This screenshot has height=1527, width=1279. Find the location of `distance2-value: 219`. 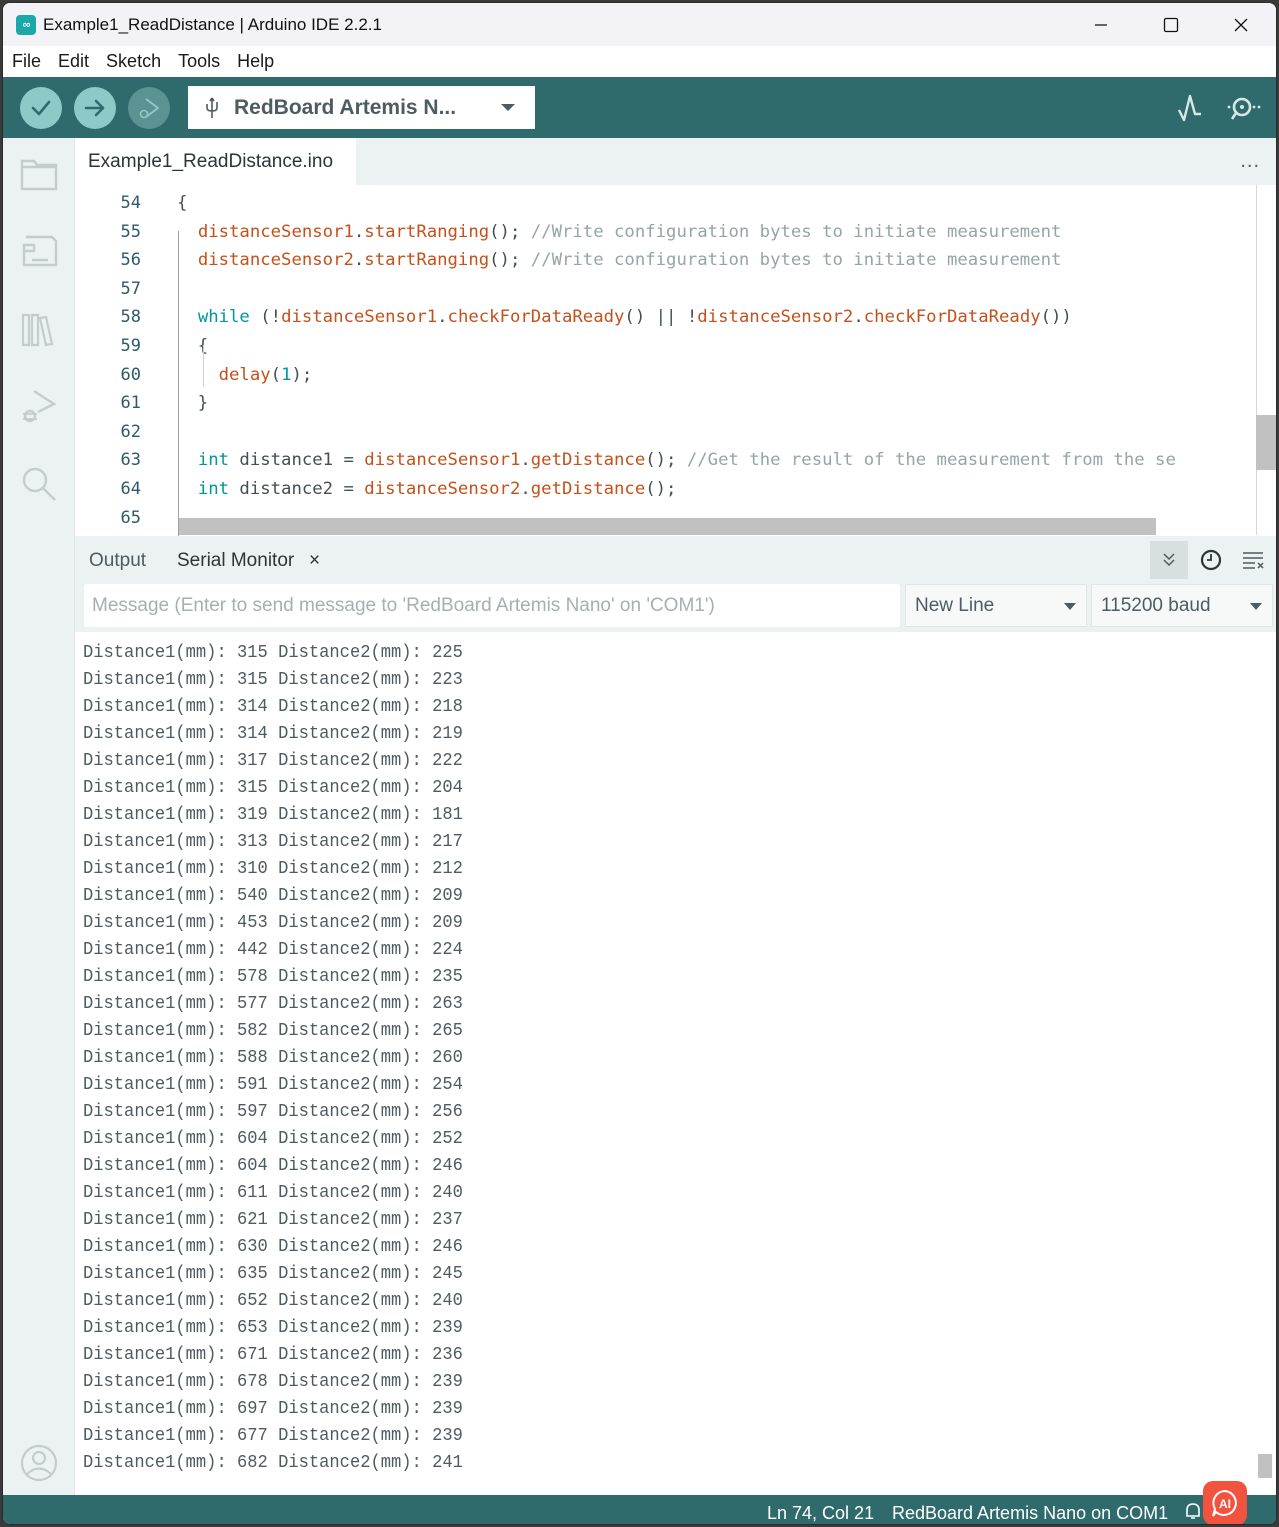

distance2-value: 219 is located at coordinates (447, 733).